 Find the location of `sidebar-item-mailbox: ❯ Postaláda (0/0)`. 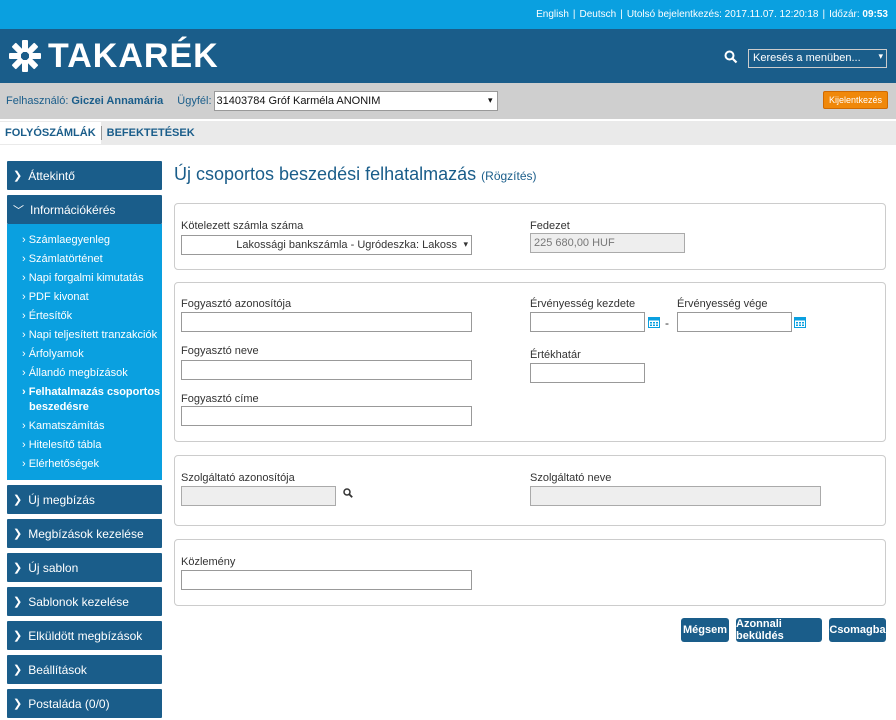

sidebar-item-mailbox: ❯ Postaláda (0/0) is located at coordinates (84, 703).